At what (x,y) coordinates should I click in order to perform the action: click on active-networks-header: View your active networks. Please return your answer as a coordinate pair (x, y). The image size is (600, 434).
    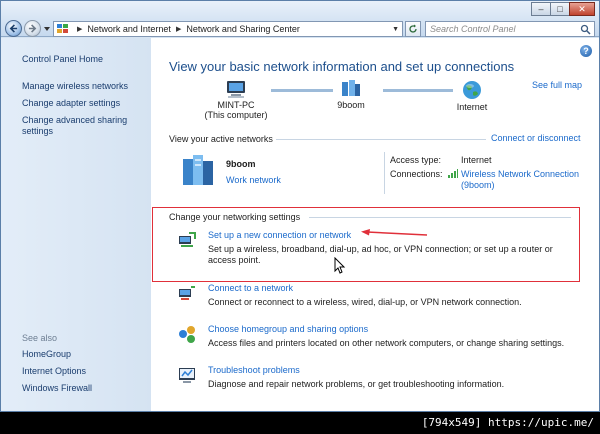
    Looking at the image, I should click on (221, 139).